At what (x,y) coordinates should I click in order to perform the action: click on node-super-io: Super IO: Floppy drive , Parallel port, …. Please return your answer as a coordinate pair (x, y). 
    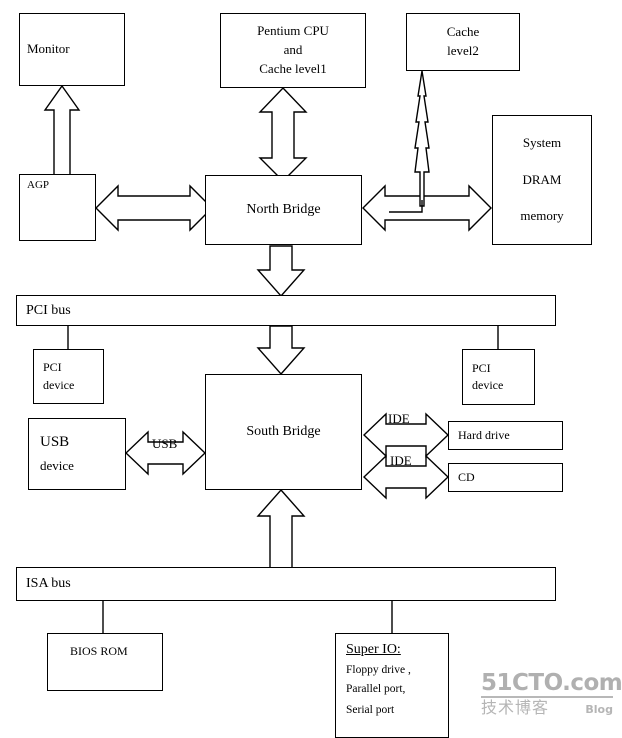
    Looking at the image, I should click on (392, 685).